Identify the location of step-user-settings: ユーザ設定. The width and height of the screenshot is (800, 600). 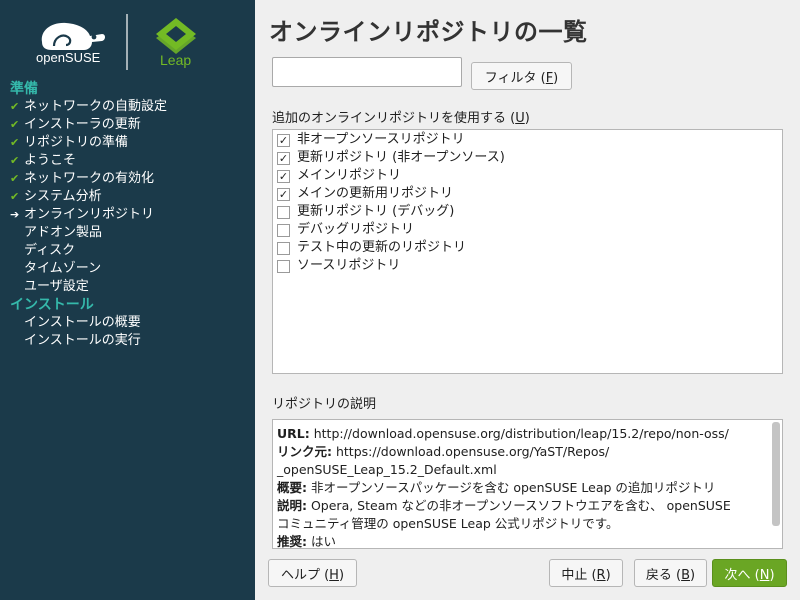
(127, 287).